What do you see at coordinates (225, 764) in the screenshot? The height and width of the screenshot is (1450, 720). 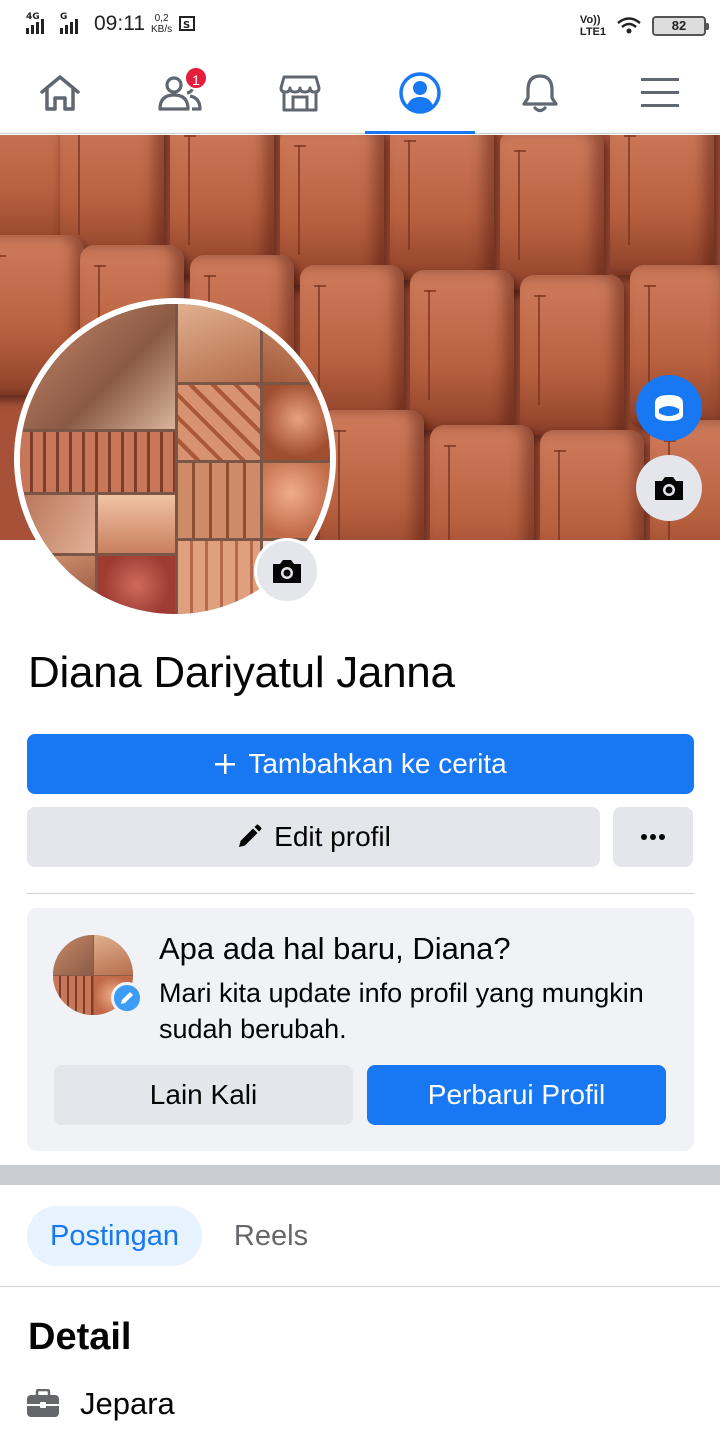 I see `plus-icon` at bounding box center [225, 764].